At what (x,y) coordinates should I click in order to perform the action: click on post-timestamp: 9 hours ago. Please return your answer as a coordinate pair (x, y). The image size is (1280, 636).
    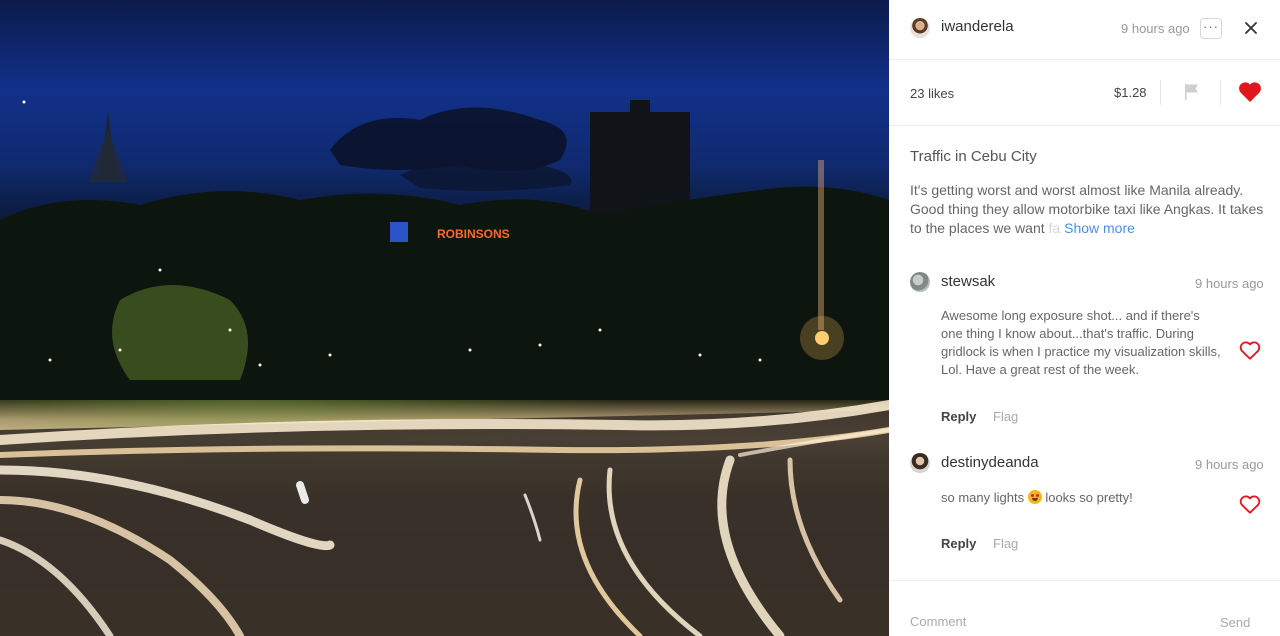
    Looking at the image, I should click on (1155, 28).